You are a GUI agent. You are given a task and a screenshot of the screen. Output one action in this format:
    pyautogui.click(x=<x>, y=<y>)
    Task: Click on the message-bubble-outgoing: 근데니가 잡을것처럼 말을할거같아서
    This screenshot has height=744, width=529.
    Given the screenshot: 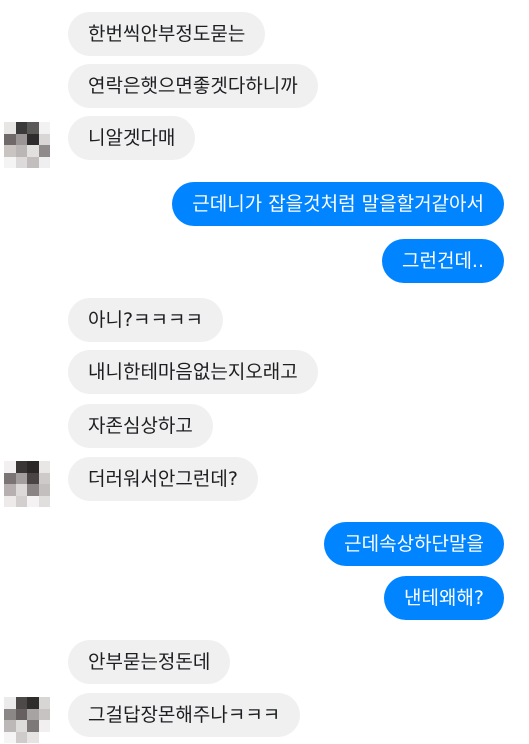 What is the action you would take?
    pyautogui.click(x=338, y=204)
    